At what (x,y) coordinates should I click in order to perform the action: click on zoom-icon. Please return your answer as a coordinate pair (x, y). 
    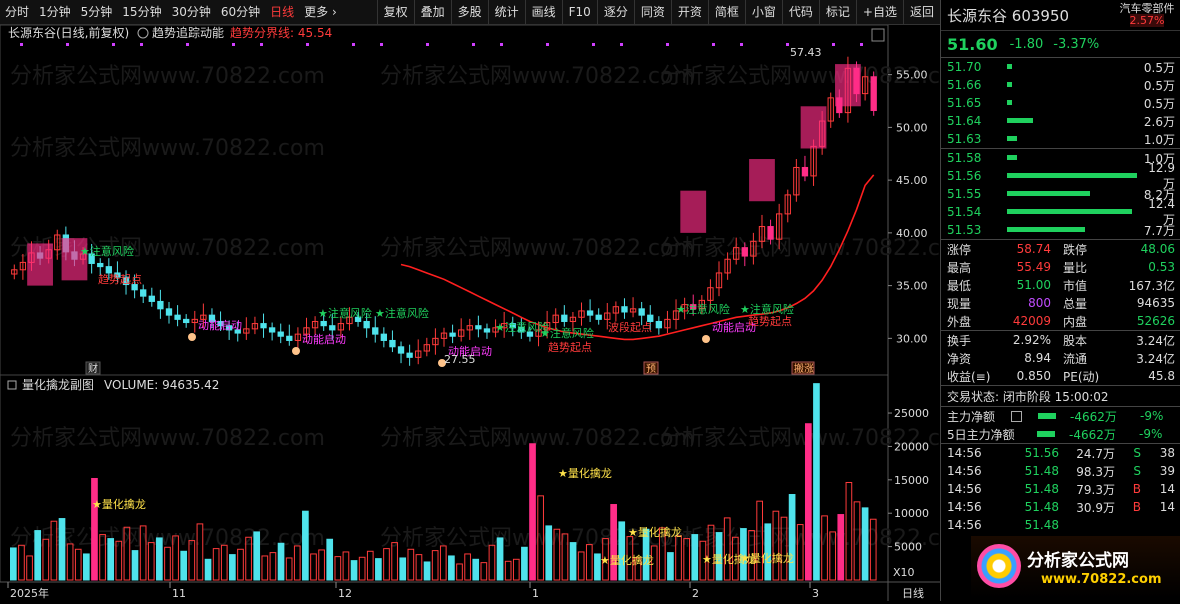
    Looking at the image, I should click on (878, 35).